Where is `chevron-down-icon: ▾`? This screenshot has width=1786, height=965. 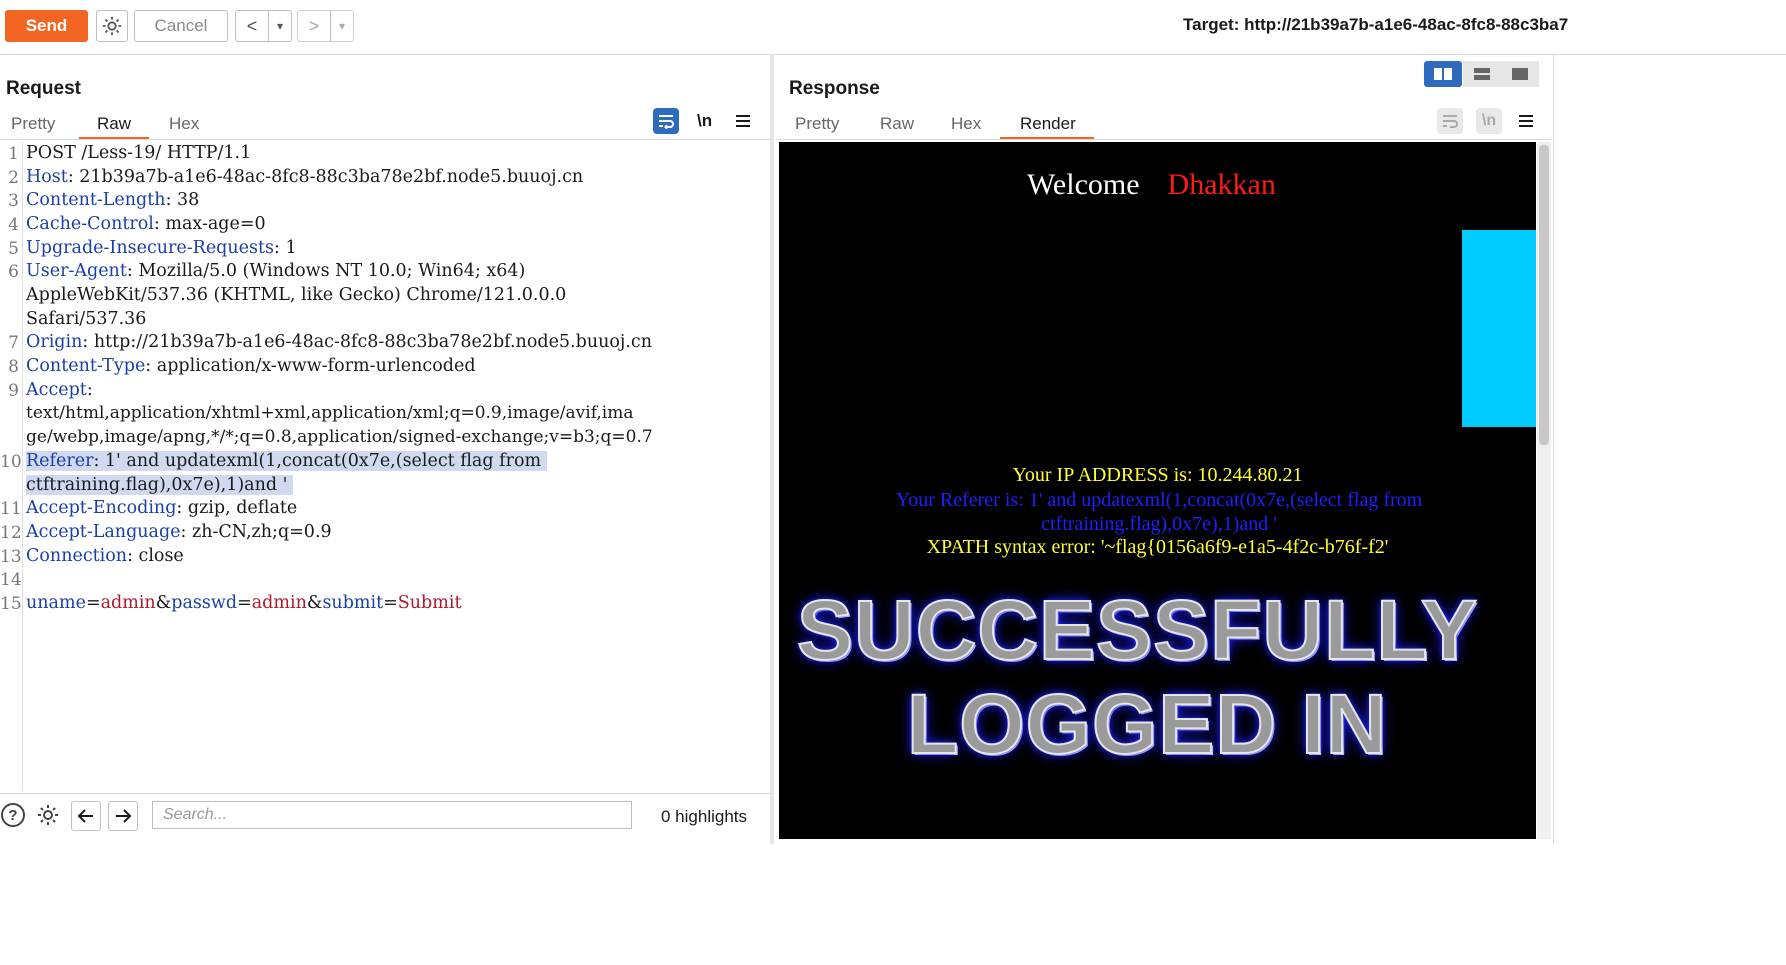
chevron-down-icon: ▾ is located at coordinates (342, 26).